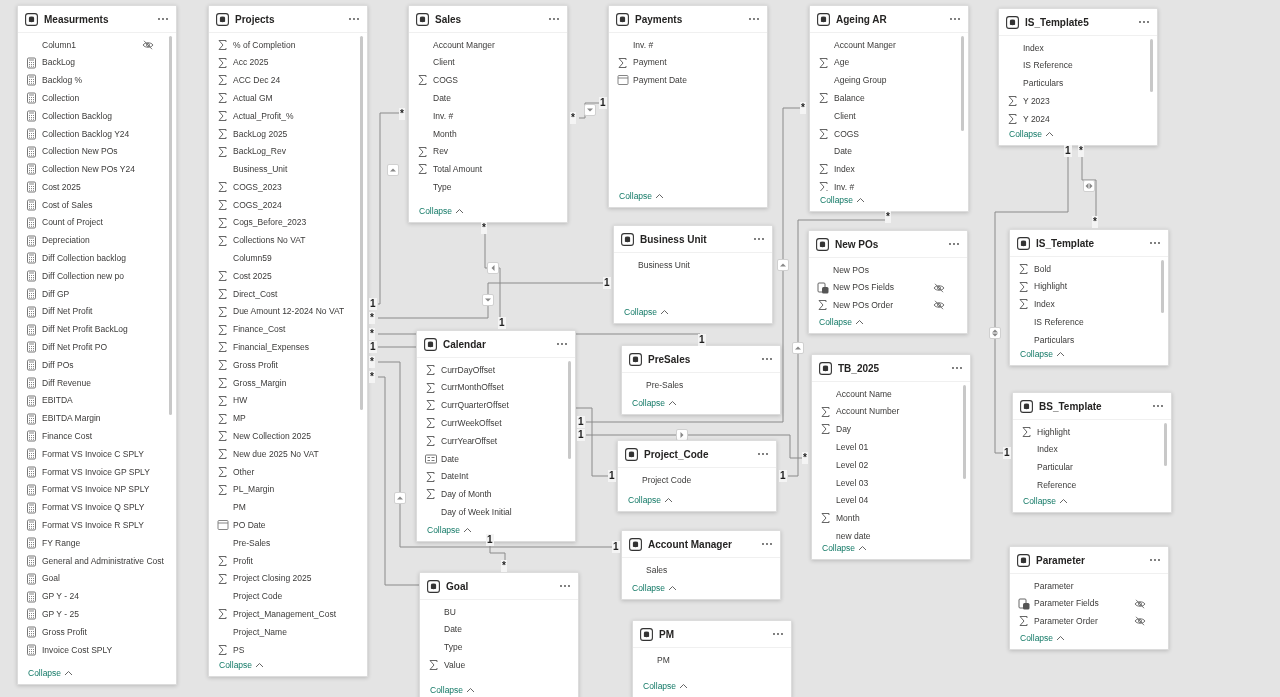 This screenshot has width=1280, height=697. I want to click on field-name: Direct_Cost, so click(289, 294).